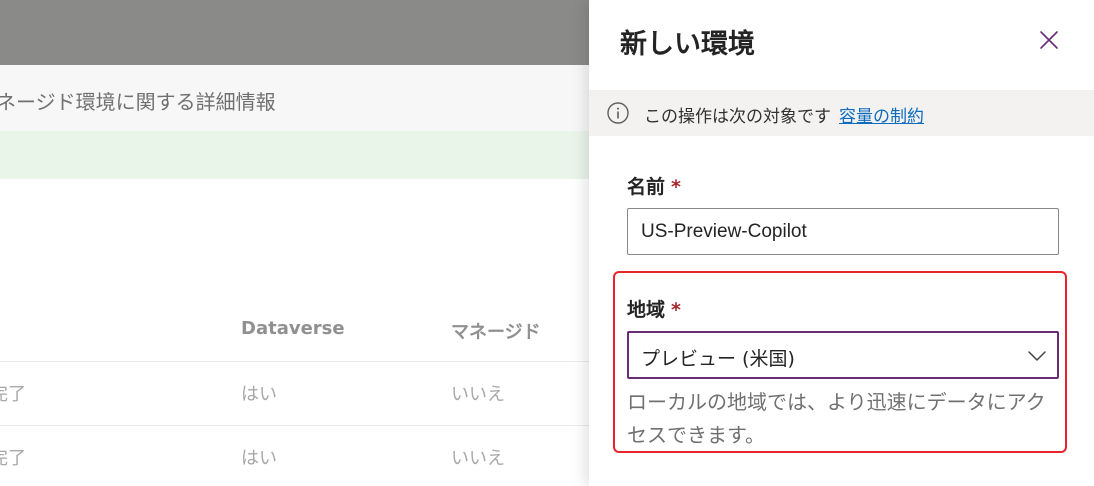  What do you see at coordinates (687, 44) in the screenshot?
I see `panel-title: 新しい環境` at bounding box center [687, 44].